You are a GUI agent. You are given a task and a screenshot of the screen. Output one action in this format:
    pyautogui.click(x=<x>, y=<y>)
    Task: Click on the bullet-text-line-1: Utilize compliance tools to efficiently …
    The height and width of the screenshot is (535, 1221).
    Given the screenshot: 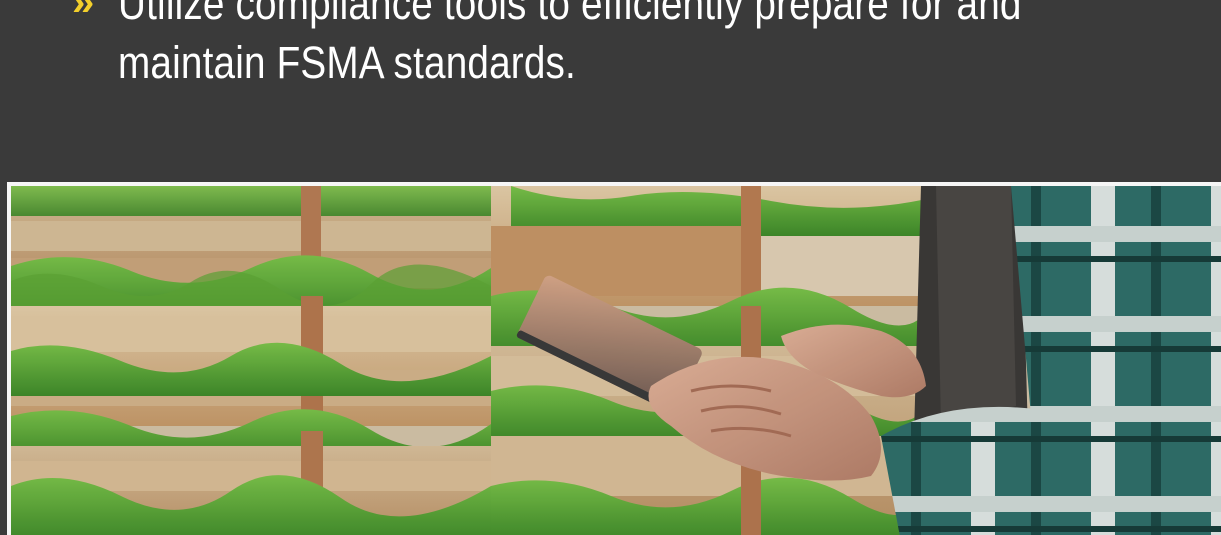 What is the action you would take?
    pyautogui.click(x=570, y=14)
    